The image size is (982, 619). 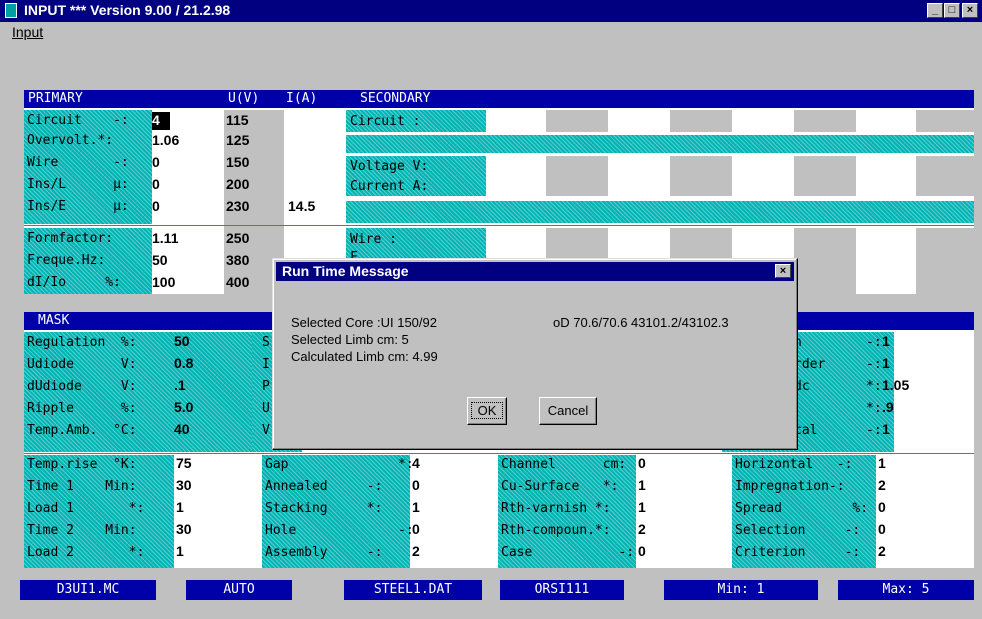 I want to click on u-value: 380, so click(x=237, y=260).